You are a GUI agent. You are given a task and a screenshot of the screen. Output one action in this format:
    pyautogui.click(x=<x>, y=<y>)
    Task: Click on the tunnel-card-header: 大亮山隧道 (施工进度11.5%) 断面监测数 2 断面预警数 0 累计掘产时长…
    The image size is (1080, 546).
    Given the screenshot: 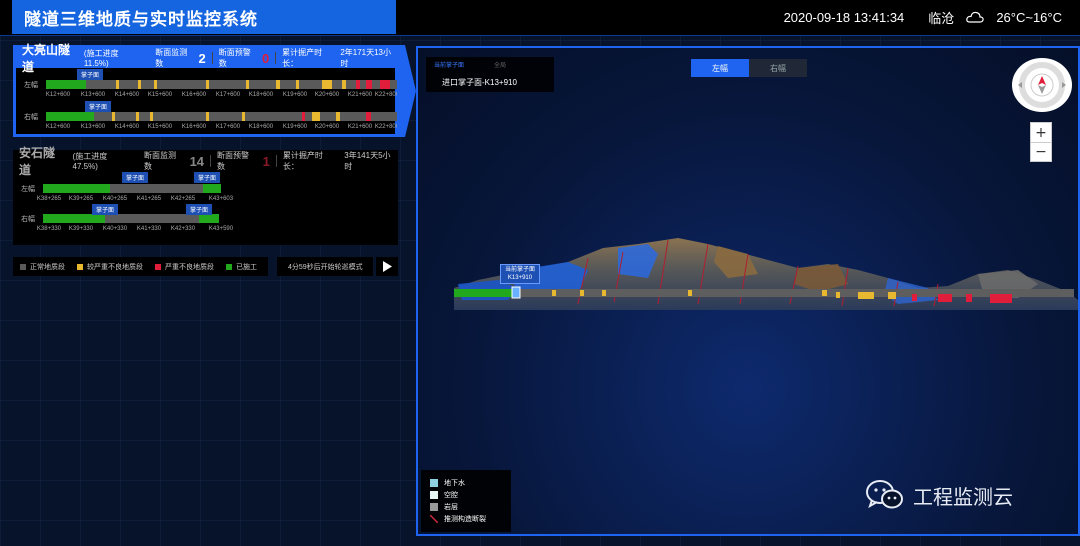 What is the action you would take?
    pyautogui.click(x=205, y=58)
    